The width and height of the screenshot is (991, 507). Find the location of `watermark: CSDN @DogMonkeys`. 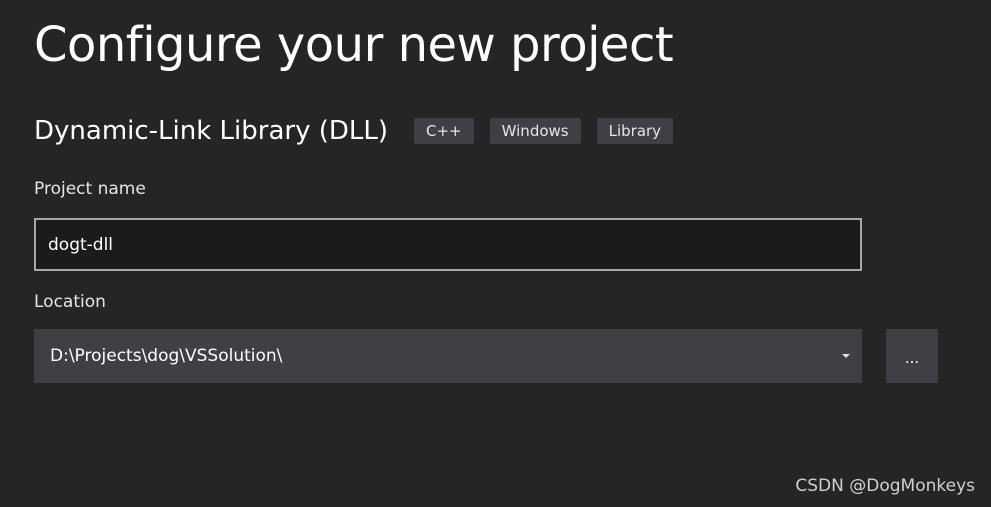

watermark: CSDN @DogMonkeys is located at coordinates (885, 486).